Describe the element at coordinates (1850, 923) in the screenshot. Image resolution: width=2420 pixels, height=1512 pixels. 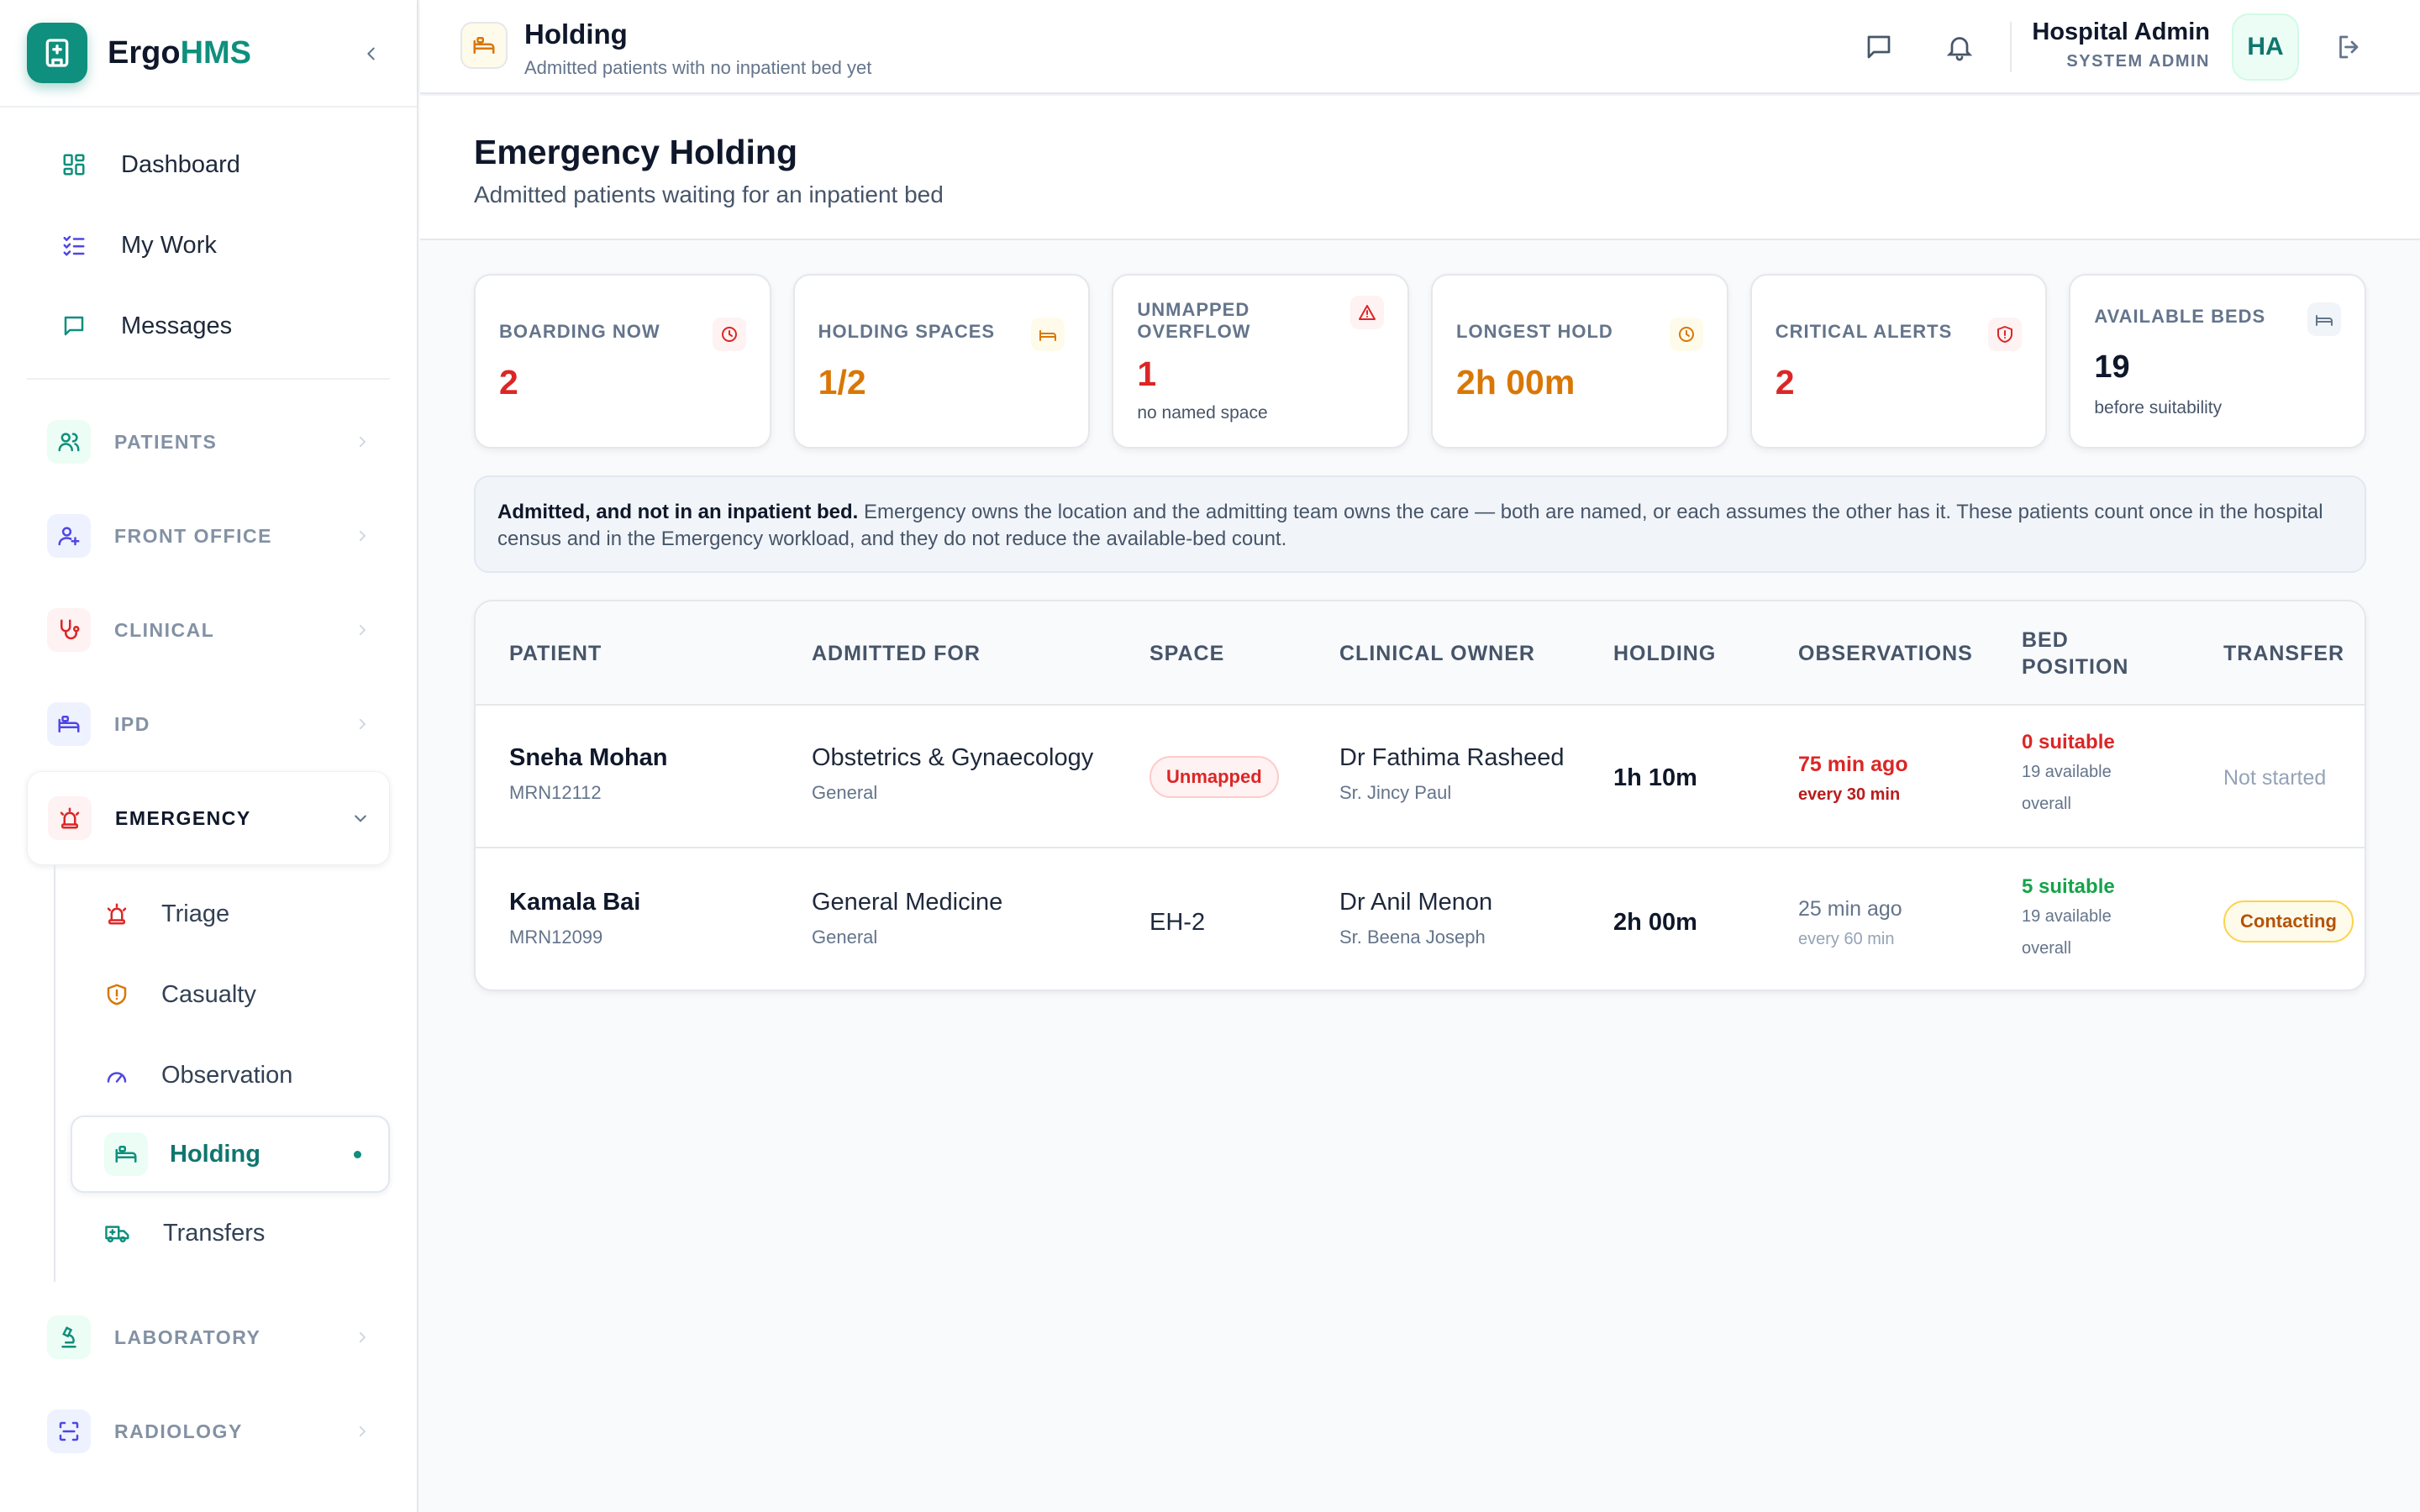
I see `observations-cell: 25 min ago every 60 min` at that location.